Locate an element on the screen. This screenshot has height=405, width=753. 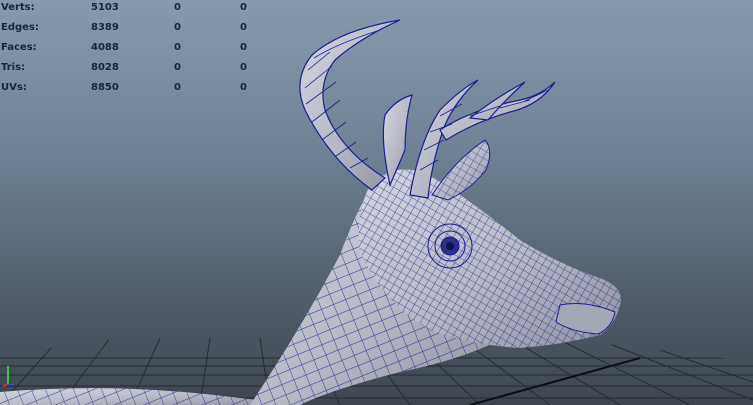
hud-row-faces: Faces: 4088 0 0 is located at coordinates (130, 50).